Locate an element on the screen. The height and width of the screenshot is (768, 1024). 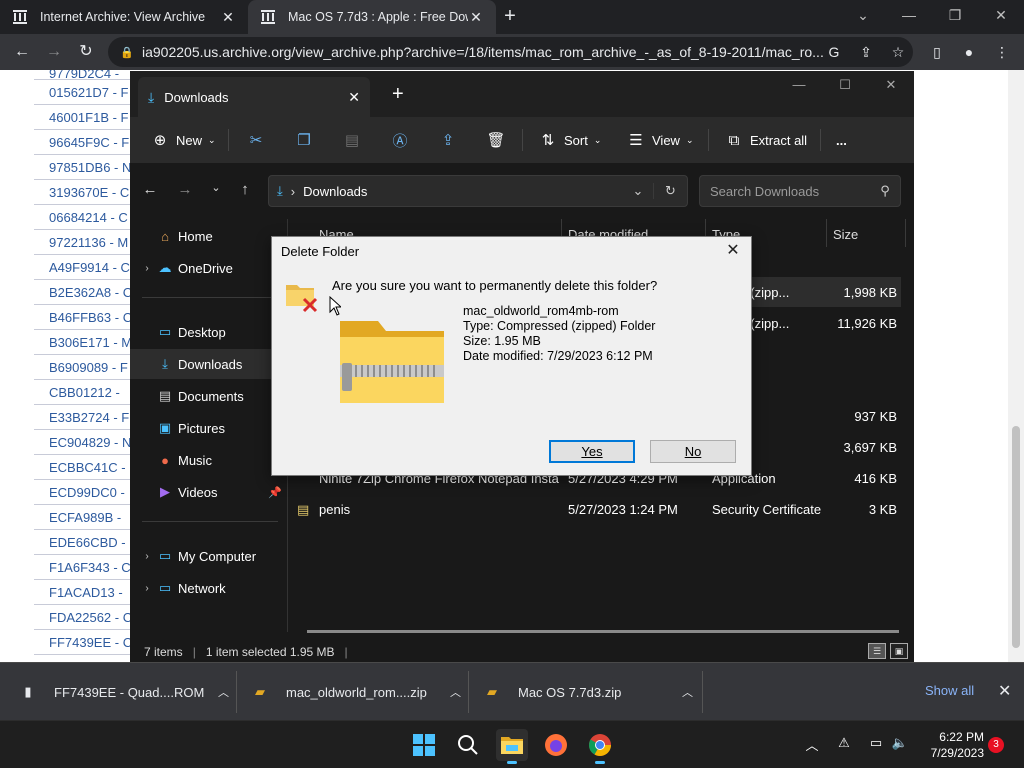
nav-item-pictures: ▣ Pictures is located at coordinates (209, 428).